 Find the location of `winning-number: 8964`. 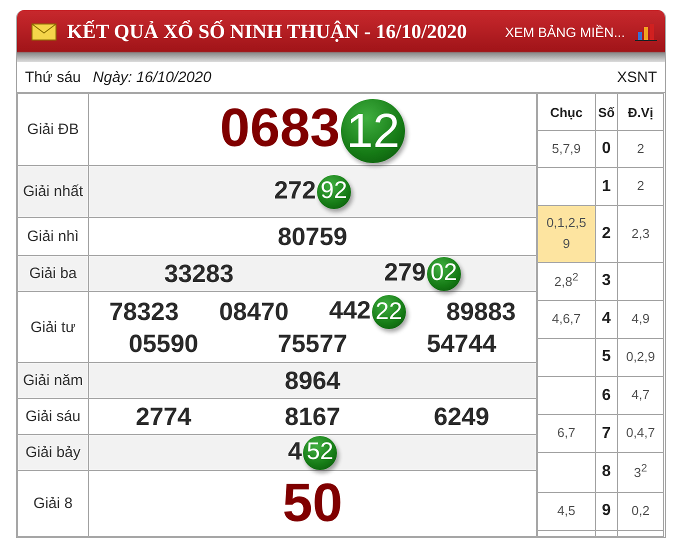

winning-number: 8964 is located at coordinates (312, 381).